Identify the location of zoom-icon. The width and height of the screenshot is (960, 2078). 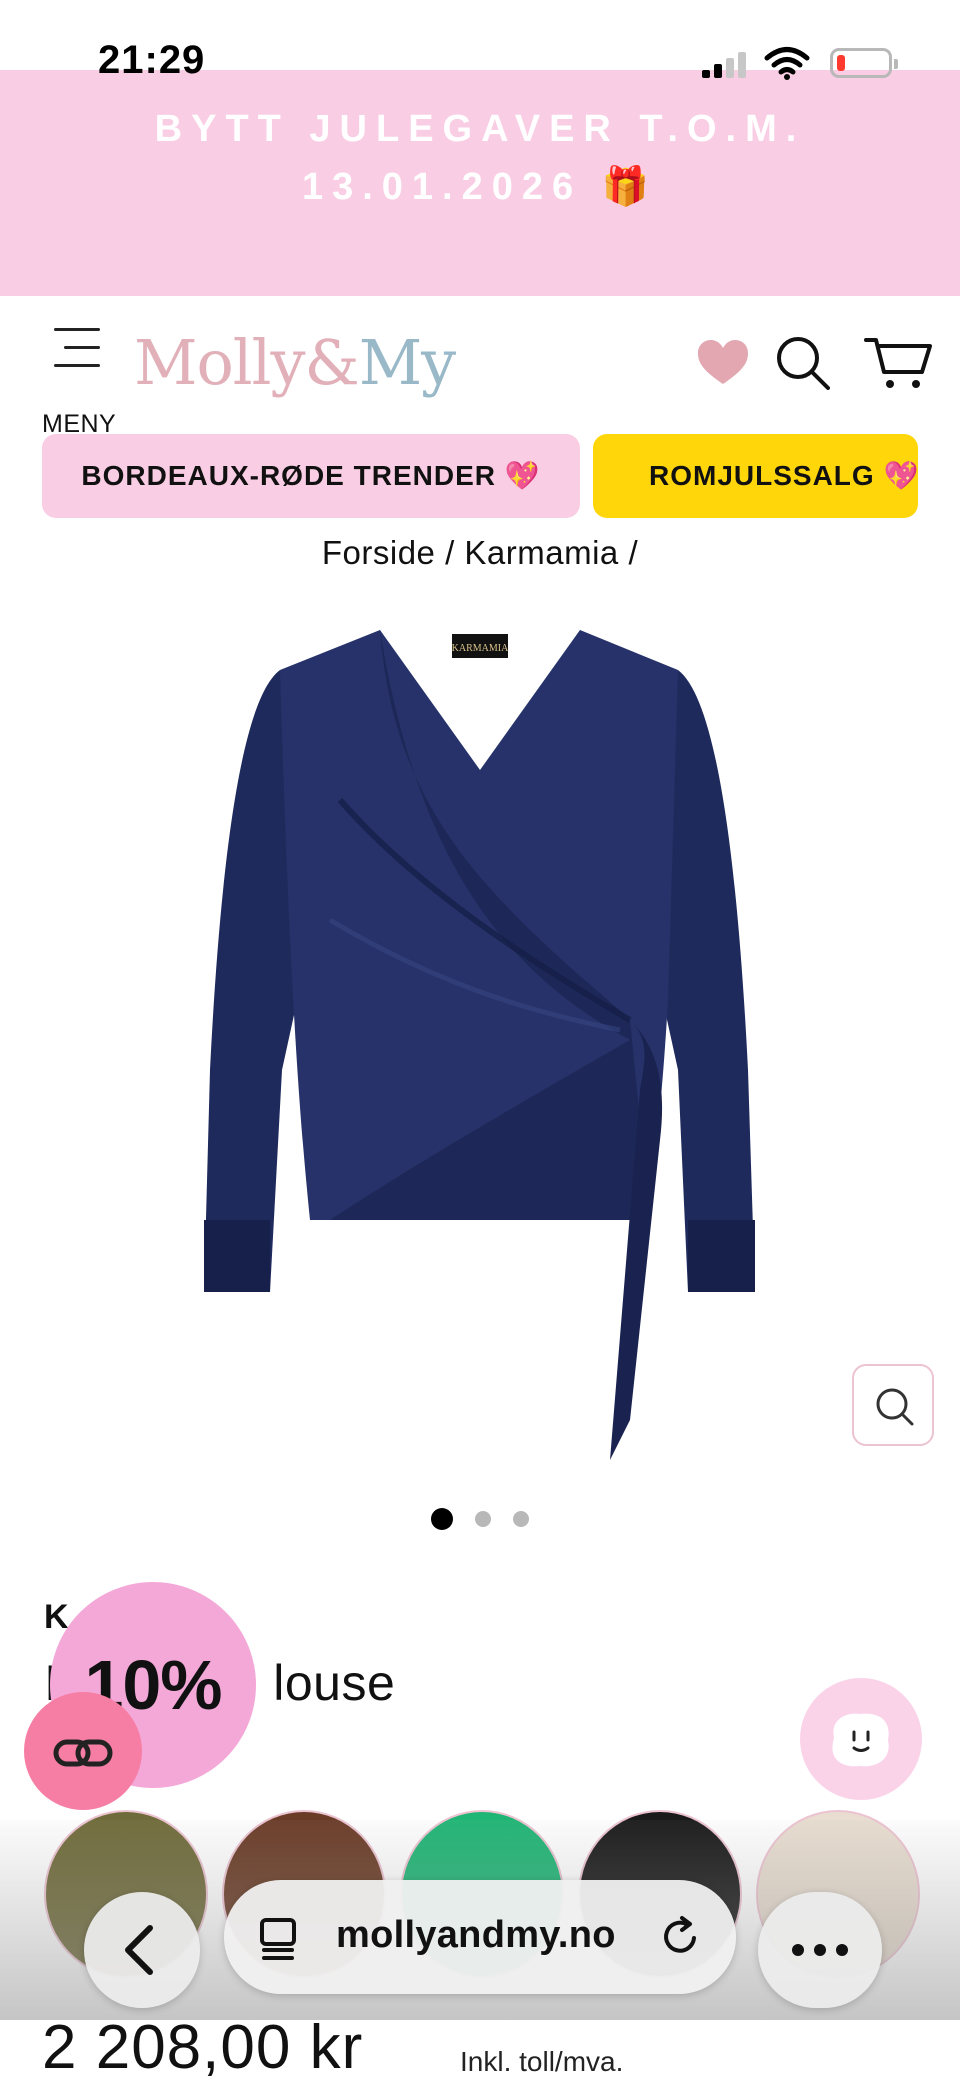
(895, 1407).